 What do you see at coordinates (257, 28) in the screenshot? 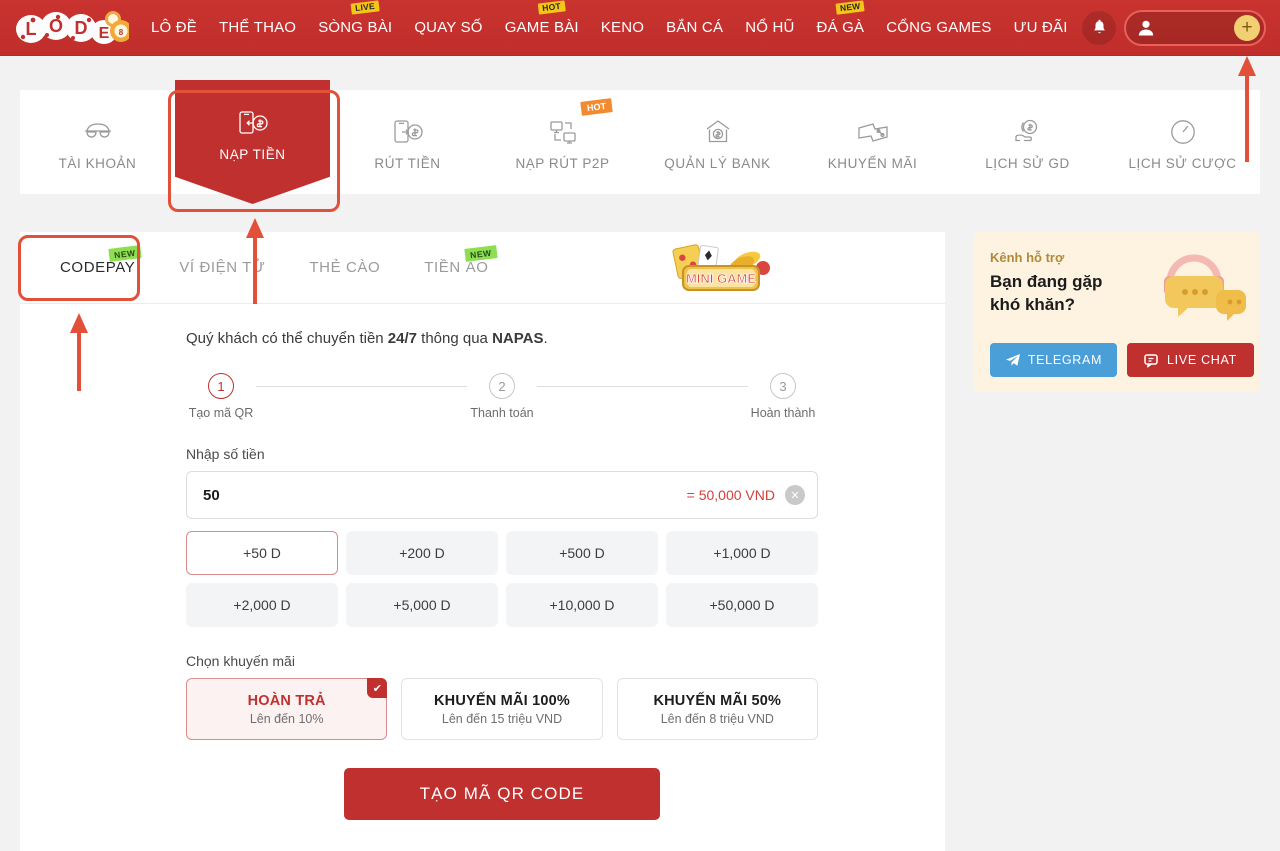
I see `nav-item-1: THỂ THAO` at bounding box center [257, 28].